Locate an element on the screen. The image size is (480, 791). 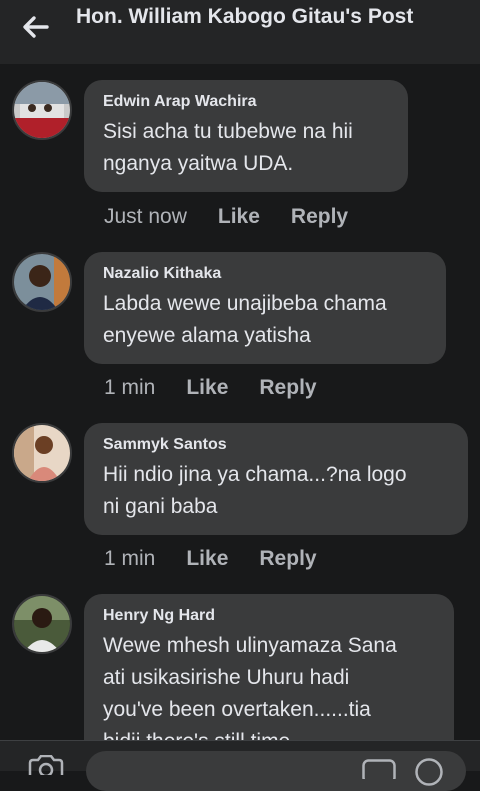
post-header: Hon. William Kabogo Gitau's Post is located at coordinates (240, 32).